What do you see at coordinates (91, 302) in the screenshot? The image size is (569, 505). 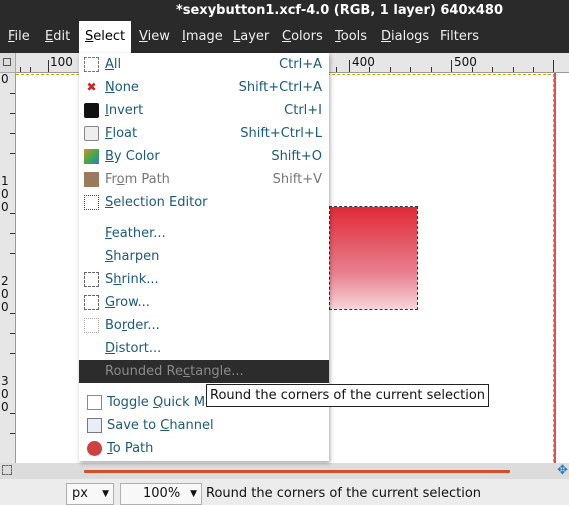 I see `grow-selection-icon` at bounding box center [91, 302].